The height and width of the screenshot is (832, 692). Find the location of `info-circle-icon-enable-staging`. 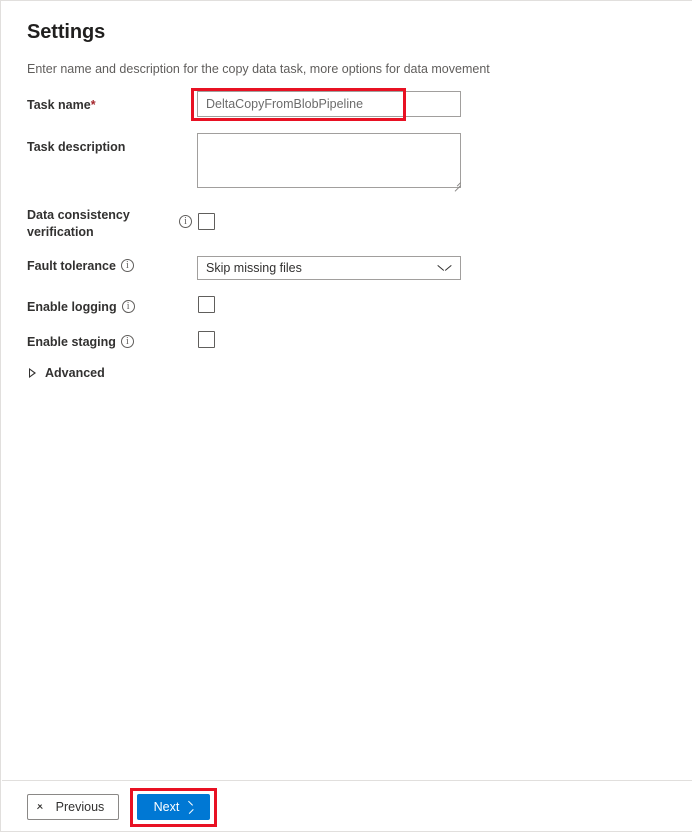

info-circle-icon-enable-staging is located at coordinates (127, 341).